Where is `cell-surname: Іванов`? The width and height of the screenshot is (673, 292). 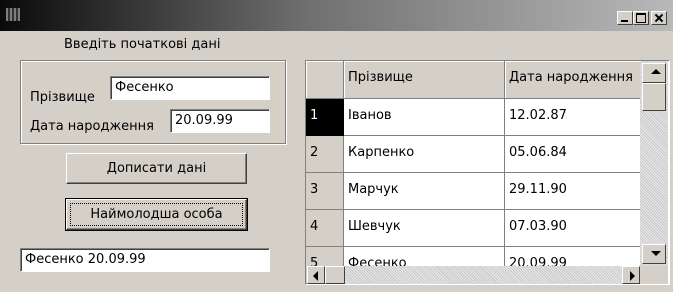
cell-surname: Іванов is located at coordinates (424, 117).